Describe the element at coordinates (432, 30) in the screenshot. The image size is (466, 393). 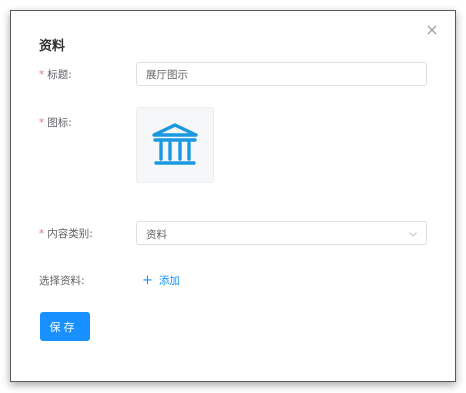
I see `close-icon` at that location.